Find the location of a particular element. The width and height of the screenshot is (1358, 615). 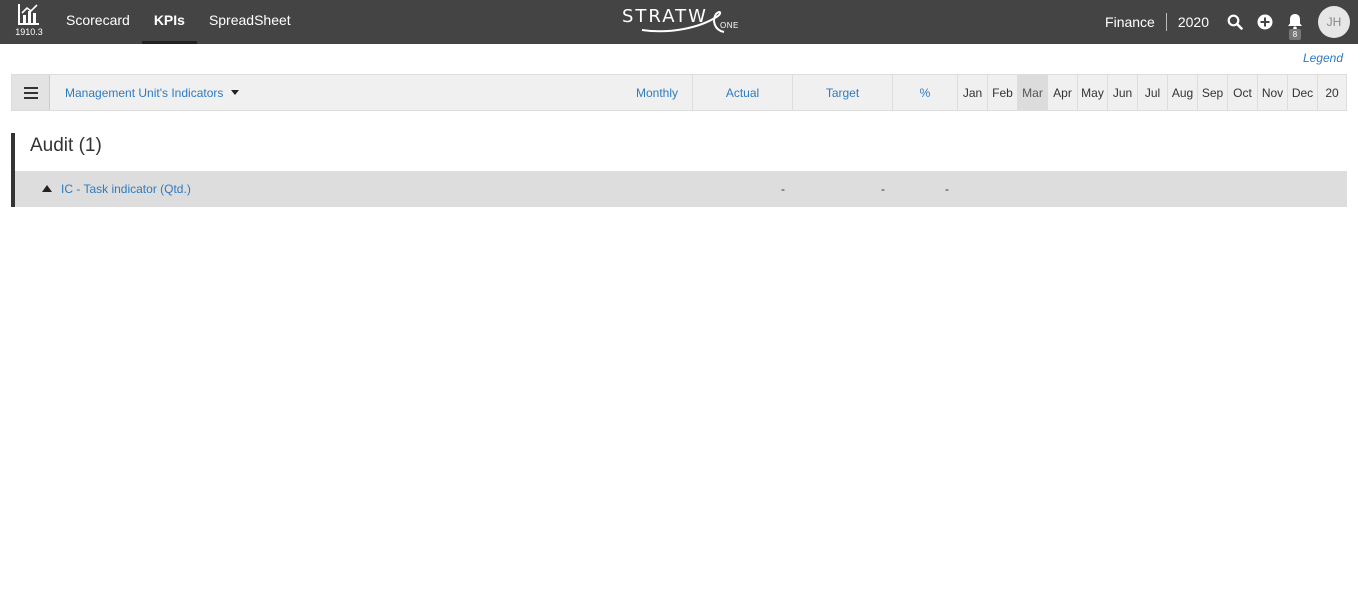

month-jan: Jan is located at coordinates (972, 92).